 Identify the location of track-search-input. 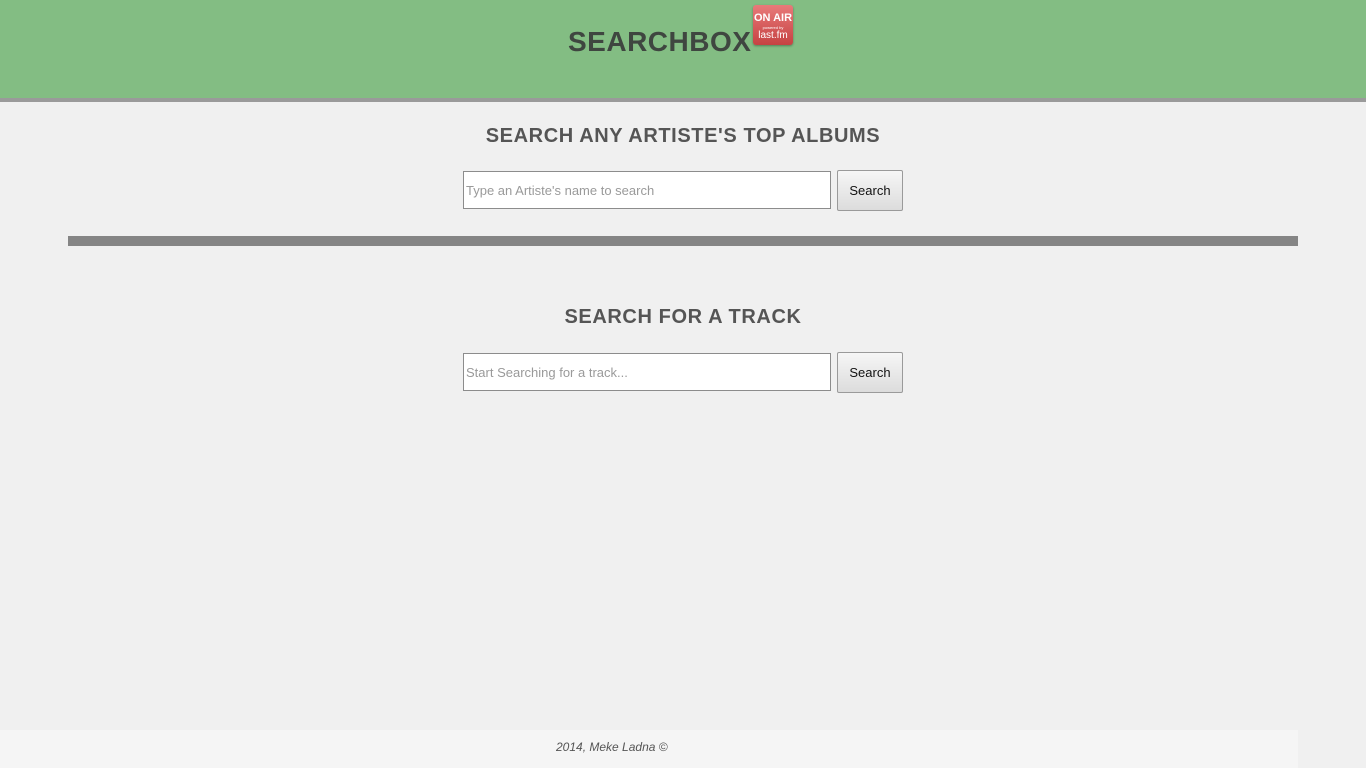
(647, 372).